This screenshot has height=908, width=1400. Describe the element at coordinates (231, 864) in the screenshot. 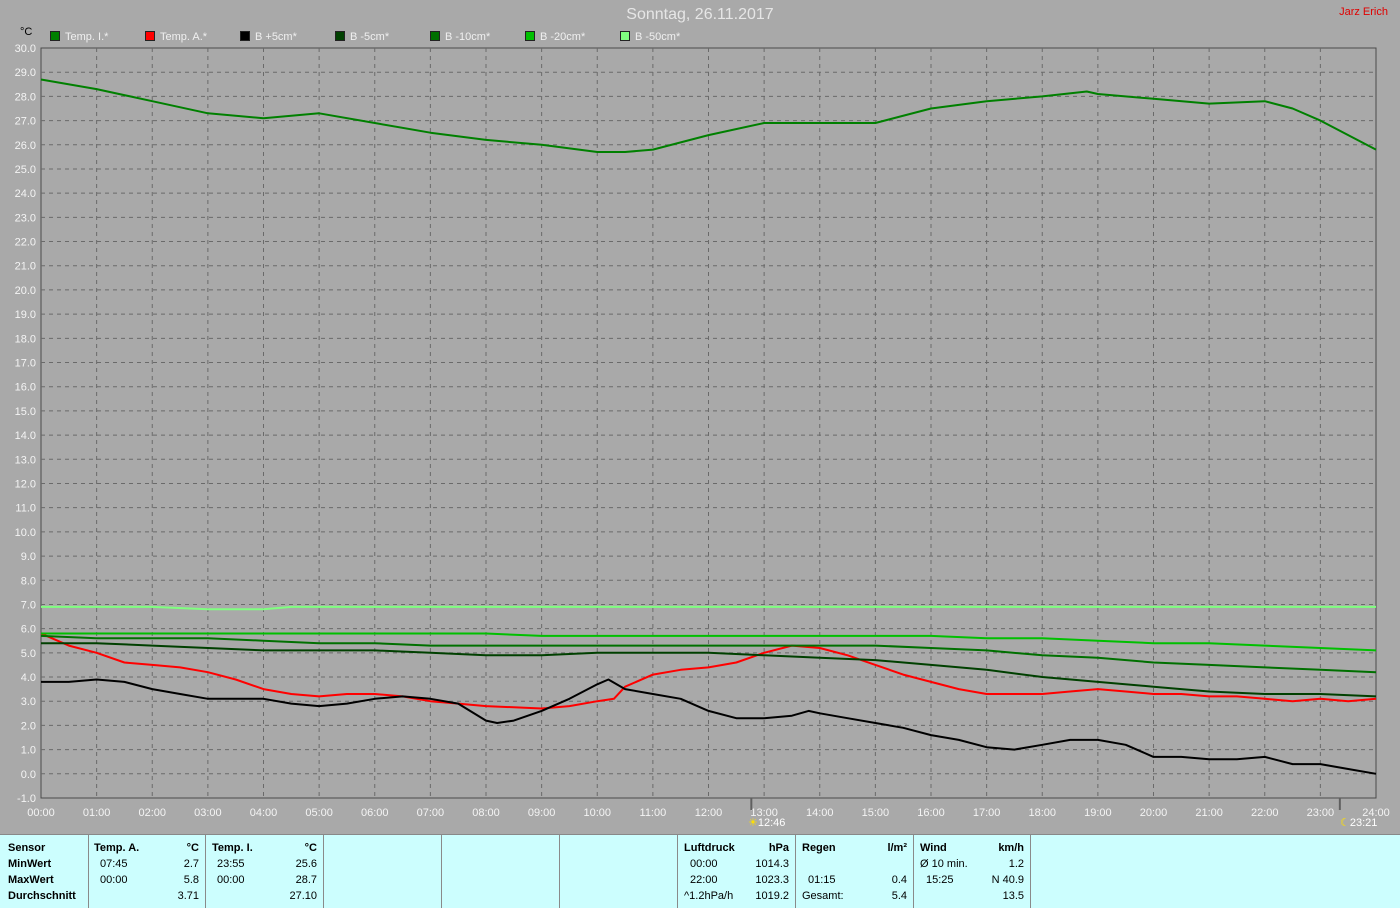

I see `temp-i-min-time: 23:55` at that location.